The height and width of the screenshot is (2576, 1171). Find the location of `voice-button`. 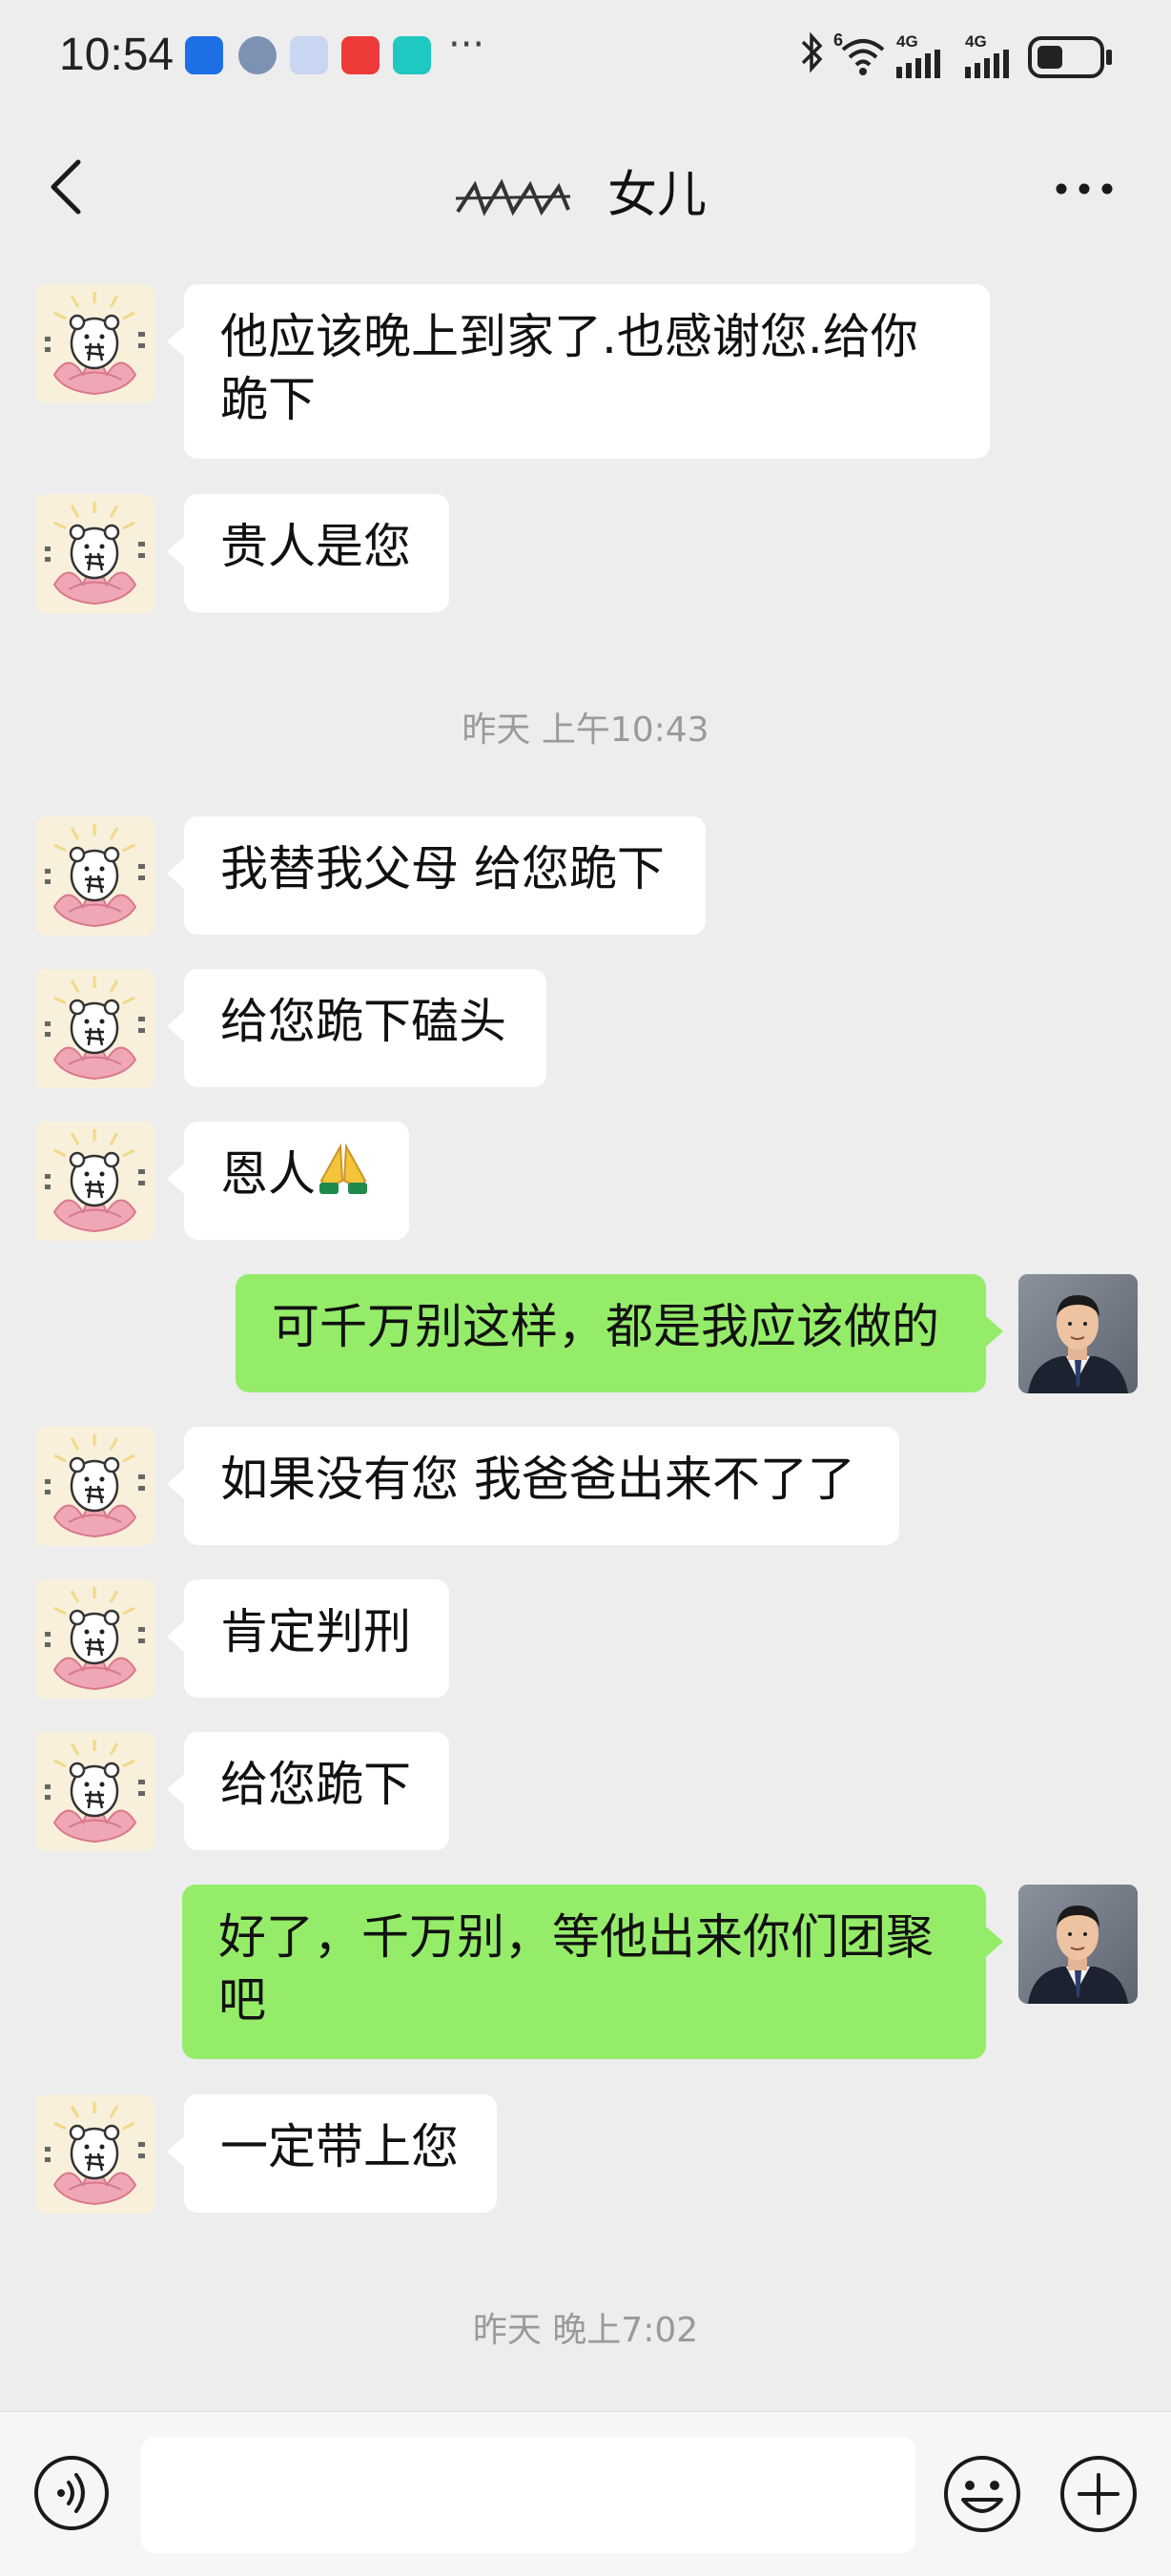

voice-button is located at coordinates (71, 2493).